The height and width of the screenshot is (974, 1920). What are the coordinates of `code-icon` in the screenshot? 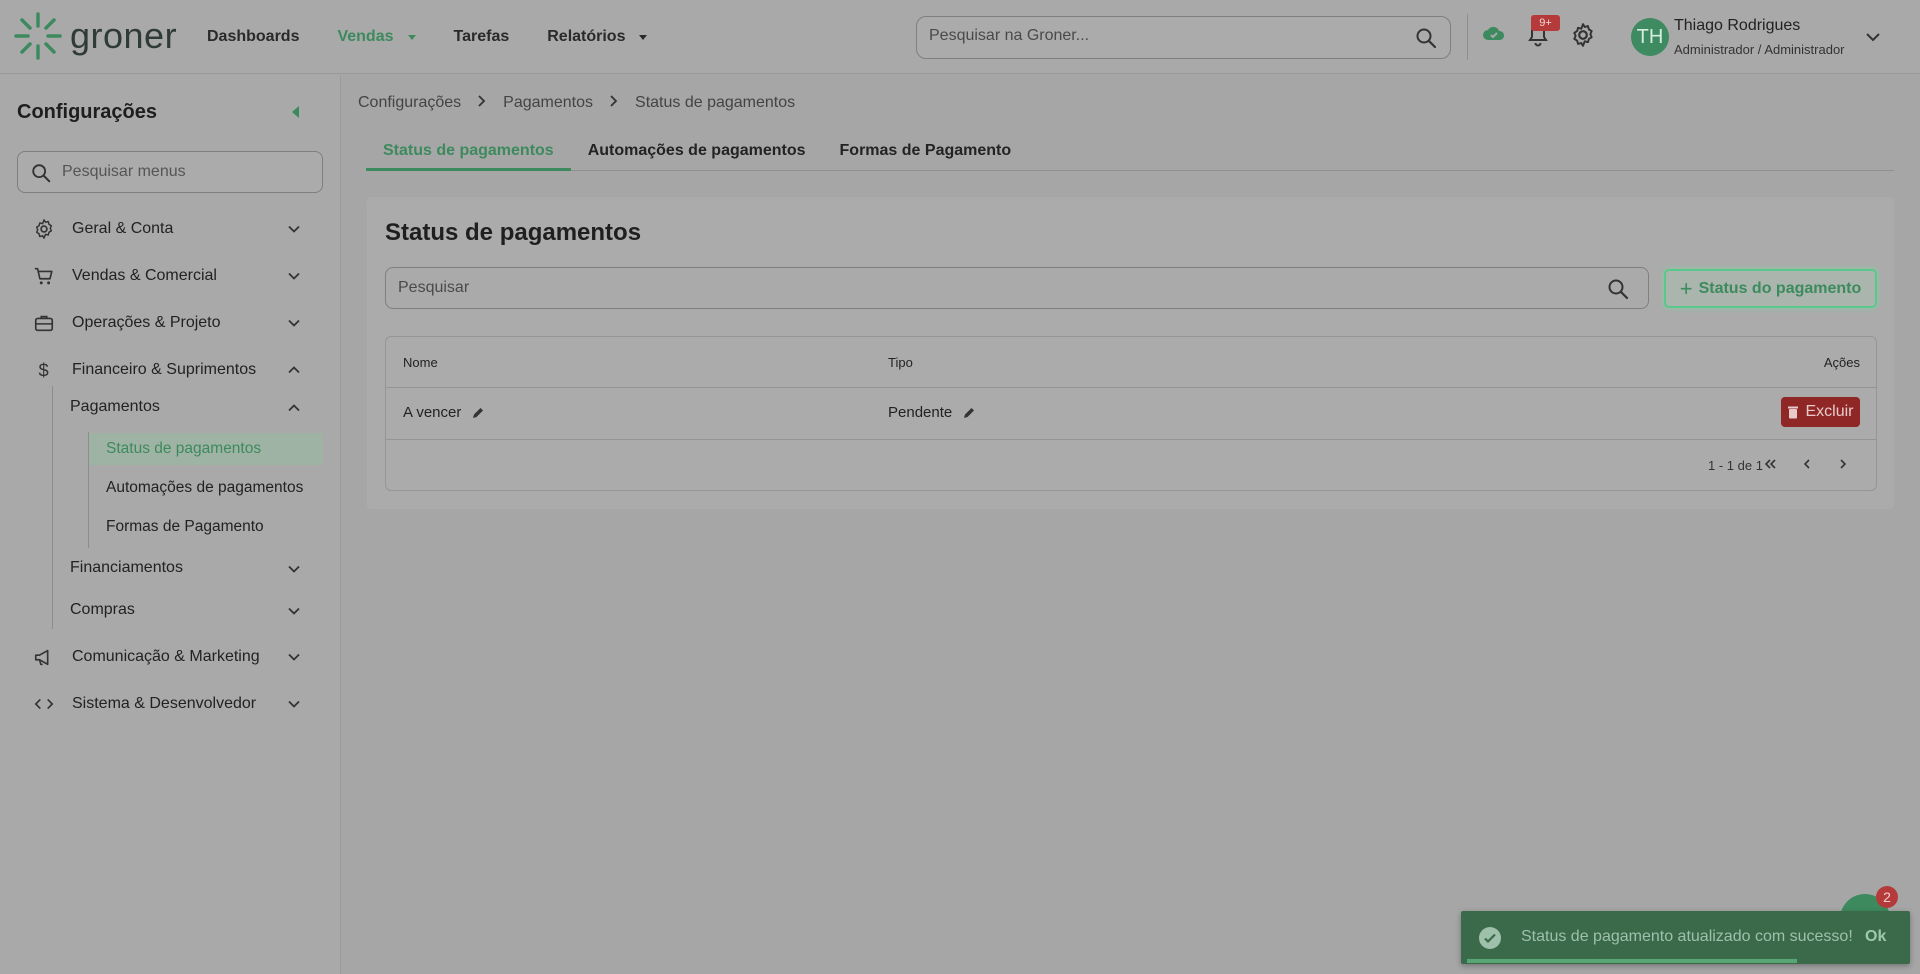 It's located at (44, 706).